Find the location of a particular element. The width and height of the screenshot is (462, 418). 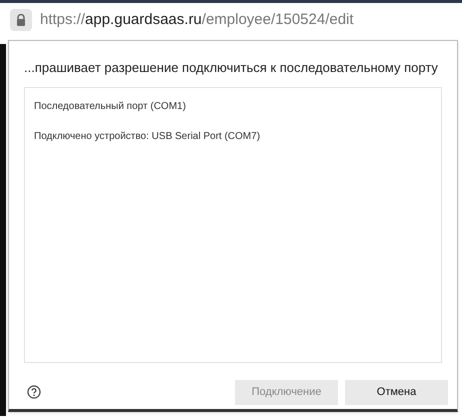

dialog-button: Отмена is located at coordinates (396, 392).